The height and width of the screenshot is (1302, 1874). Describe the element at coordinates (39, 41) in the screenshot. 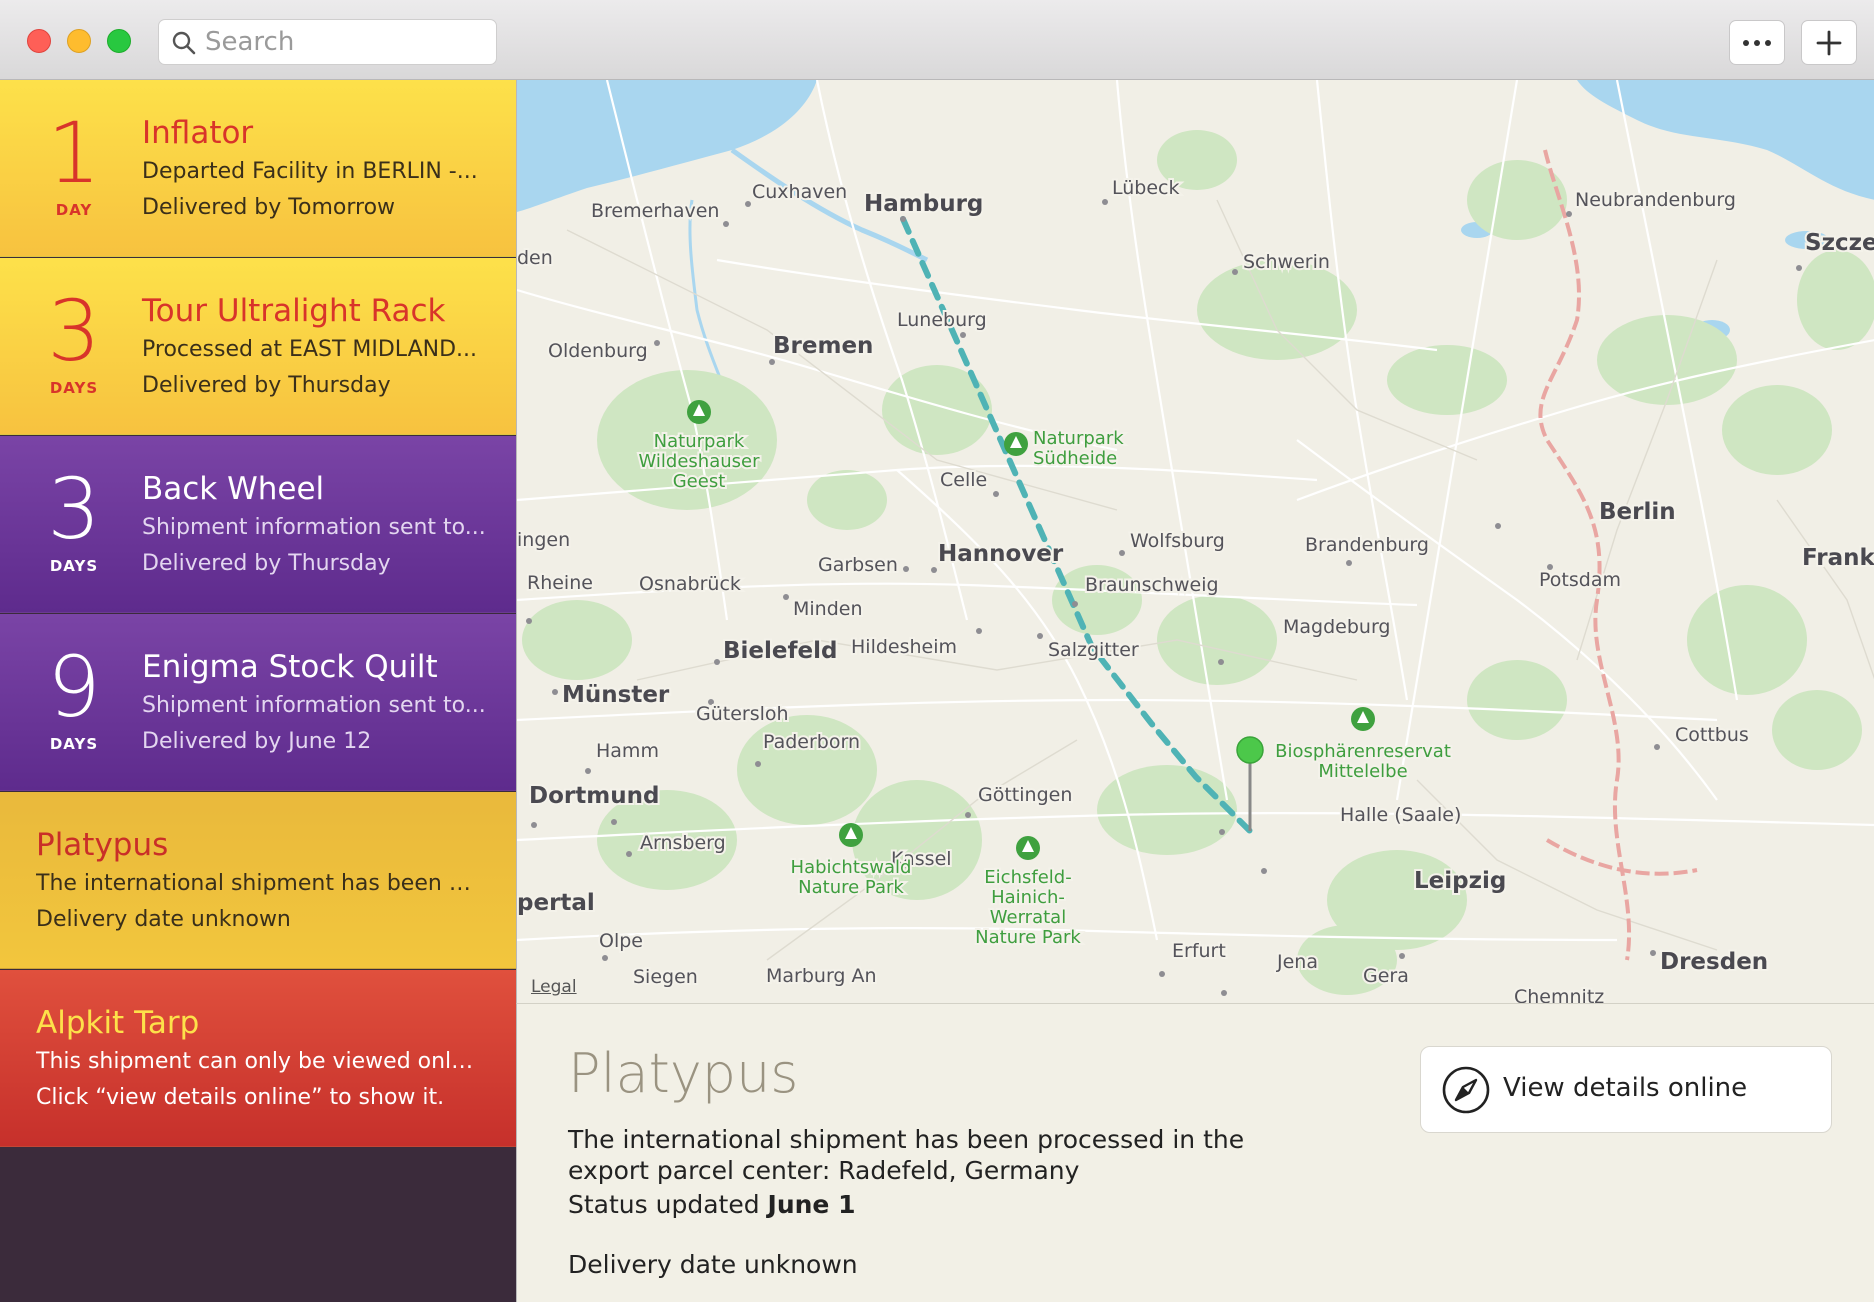

I see `close-window-button` at that location.